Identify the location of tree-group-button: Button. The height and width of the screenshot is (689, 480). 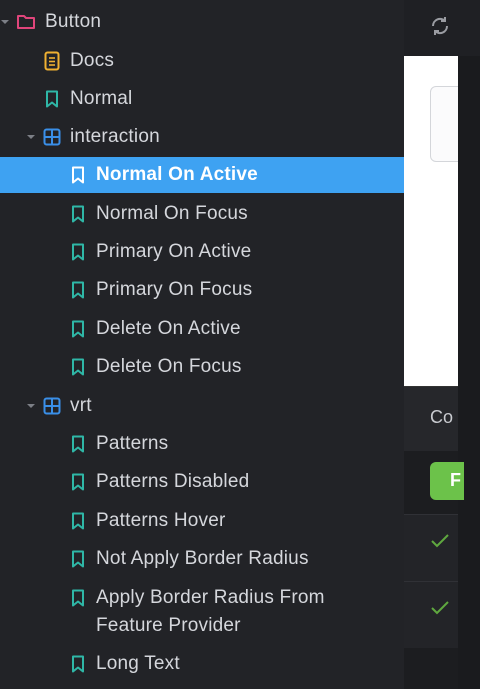
(202, 22).